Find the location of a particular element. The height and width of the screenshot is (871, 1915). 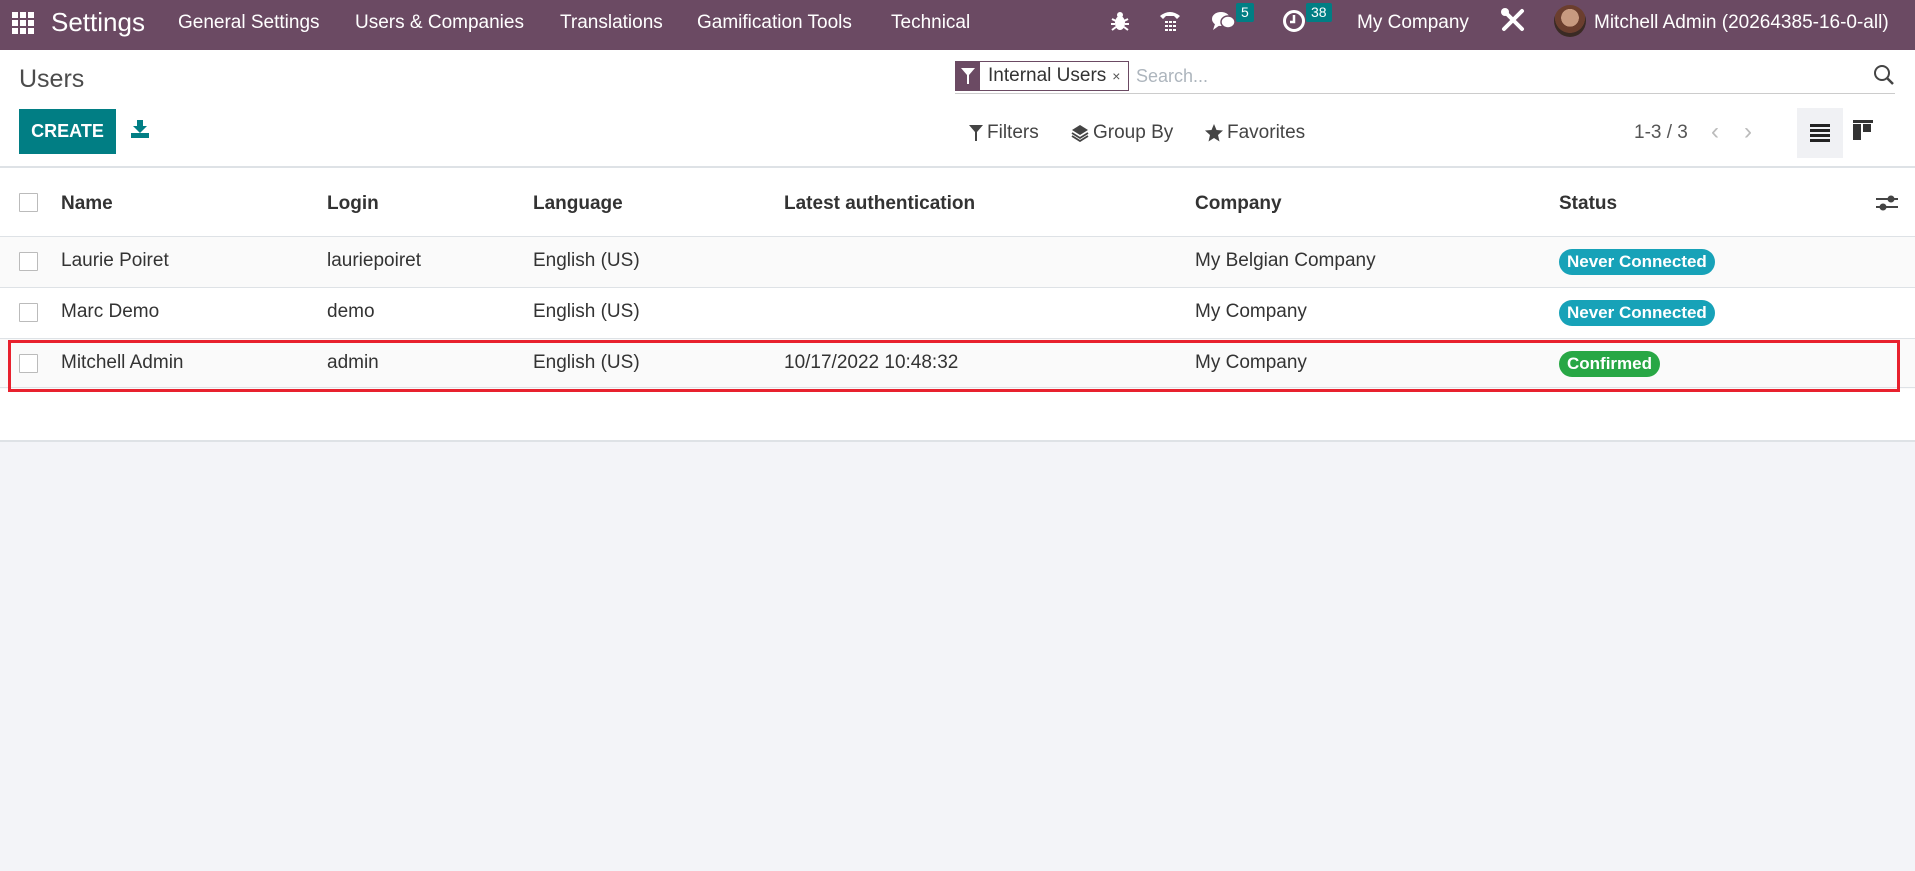

pager-value: 1-3 / 3 is located at coordinates (1661, 133).